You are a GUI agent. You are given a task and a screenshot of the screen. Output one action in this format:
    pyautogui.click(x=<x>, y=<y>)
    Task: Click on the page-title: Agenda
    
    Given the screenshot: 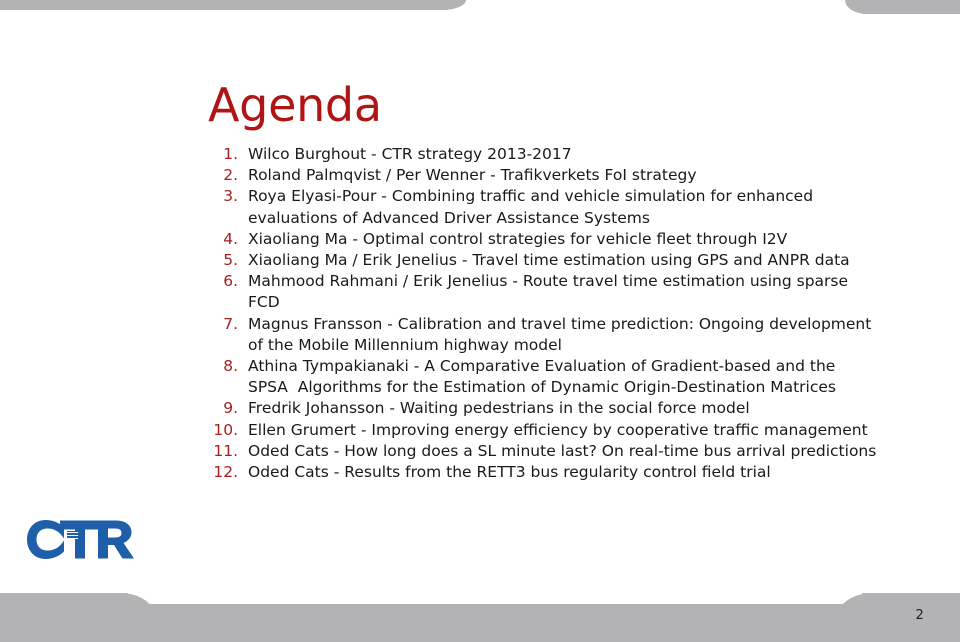 What is the action you would take?
    pyautogui.click(x=295, y=105)
    